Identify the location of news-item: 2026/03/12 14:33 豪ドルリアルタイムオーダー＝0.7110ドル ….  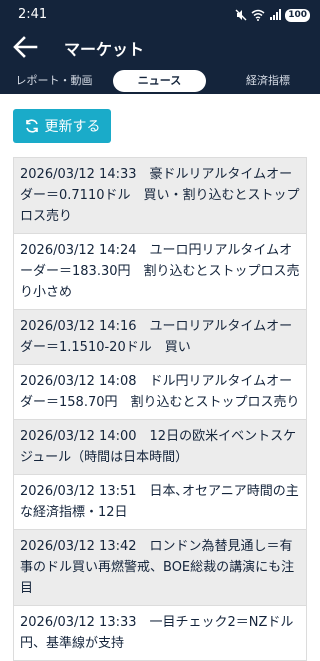
(160, 196).